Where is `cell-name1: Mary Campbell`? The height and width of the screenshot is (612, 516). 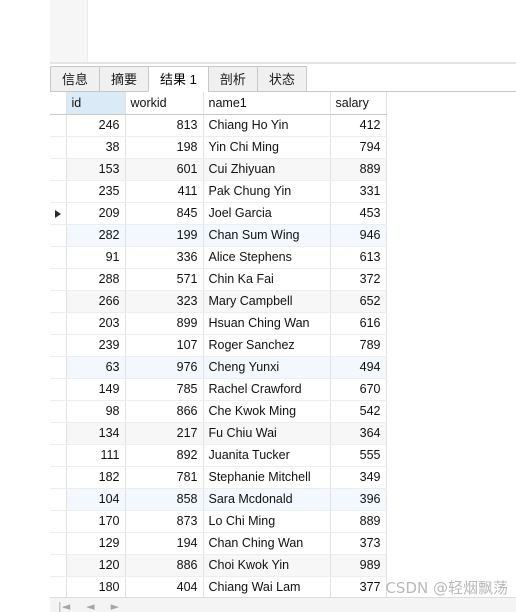 cell-name1: Mary Campbell is located at coordinates (267, 301).